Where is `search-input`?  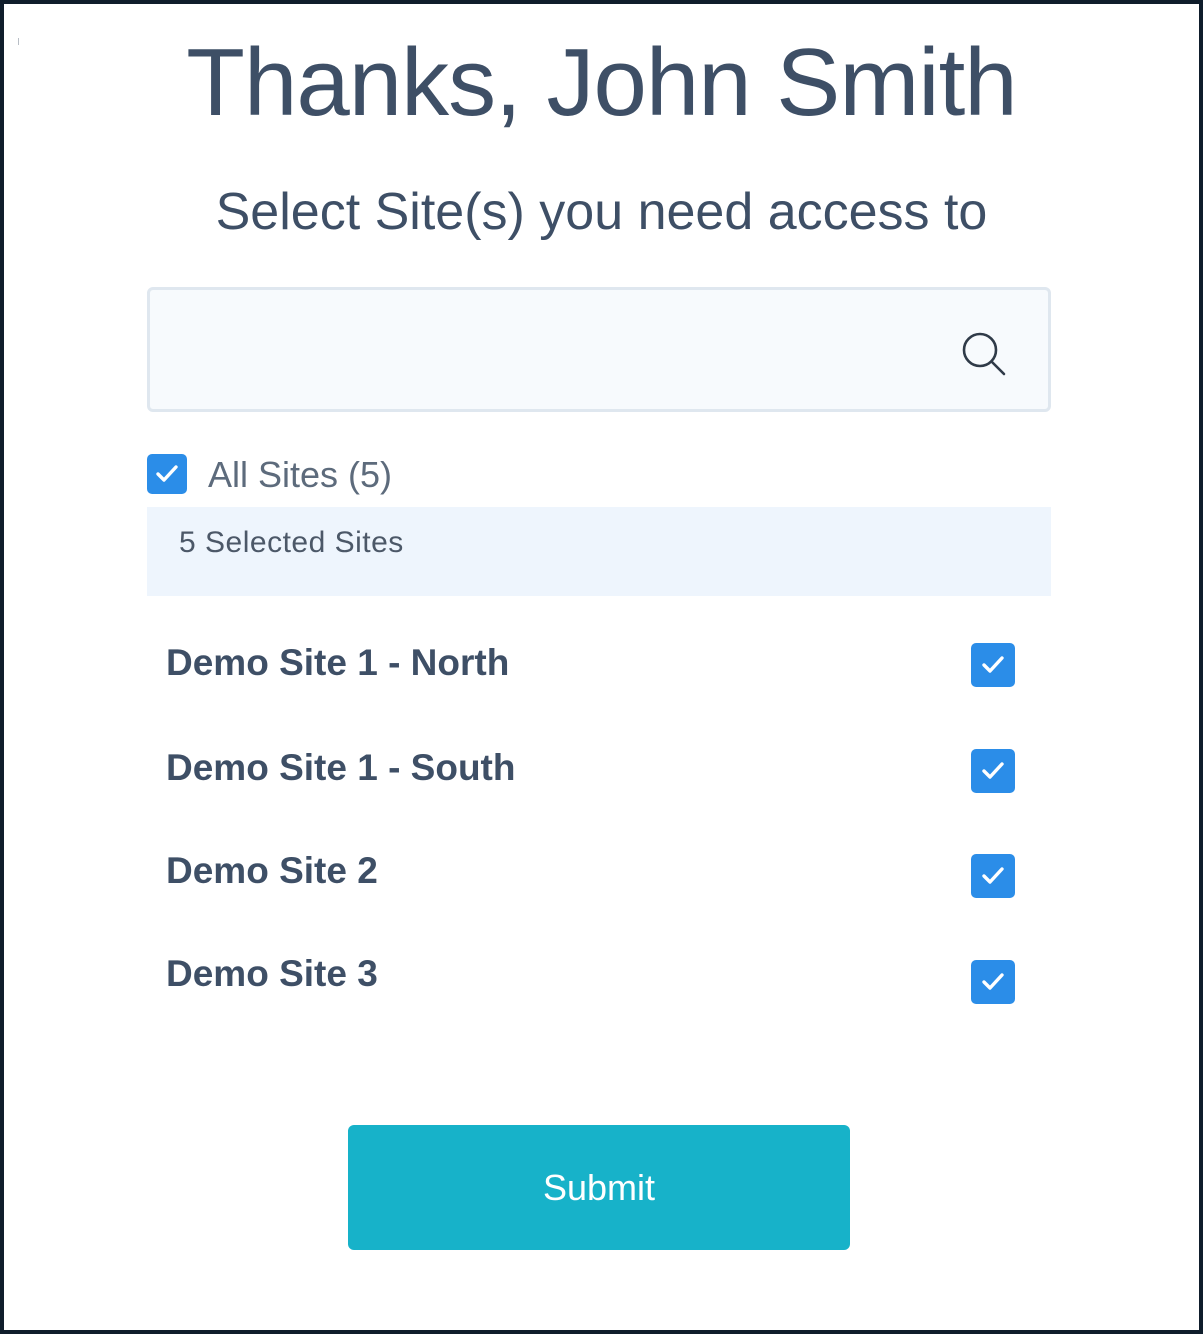
search-input is located at coordinates (552, 351).